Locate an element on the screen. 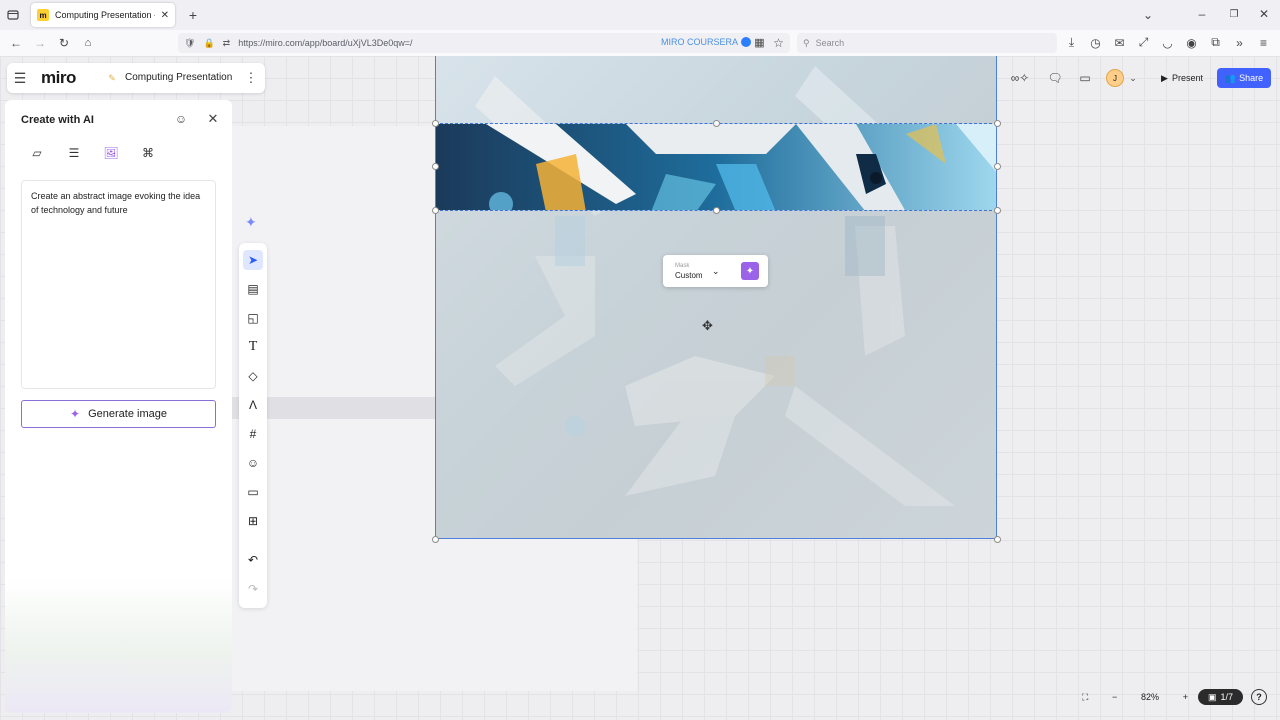 The image size is (1280, 720). pages-indicator: ▣ 1/7 is located at coordinates (1220, 697).